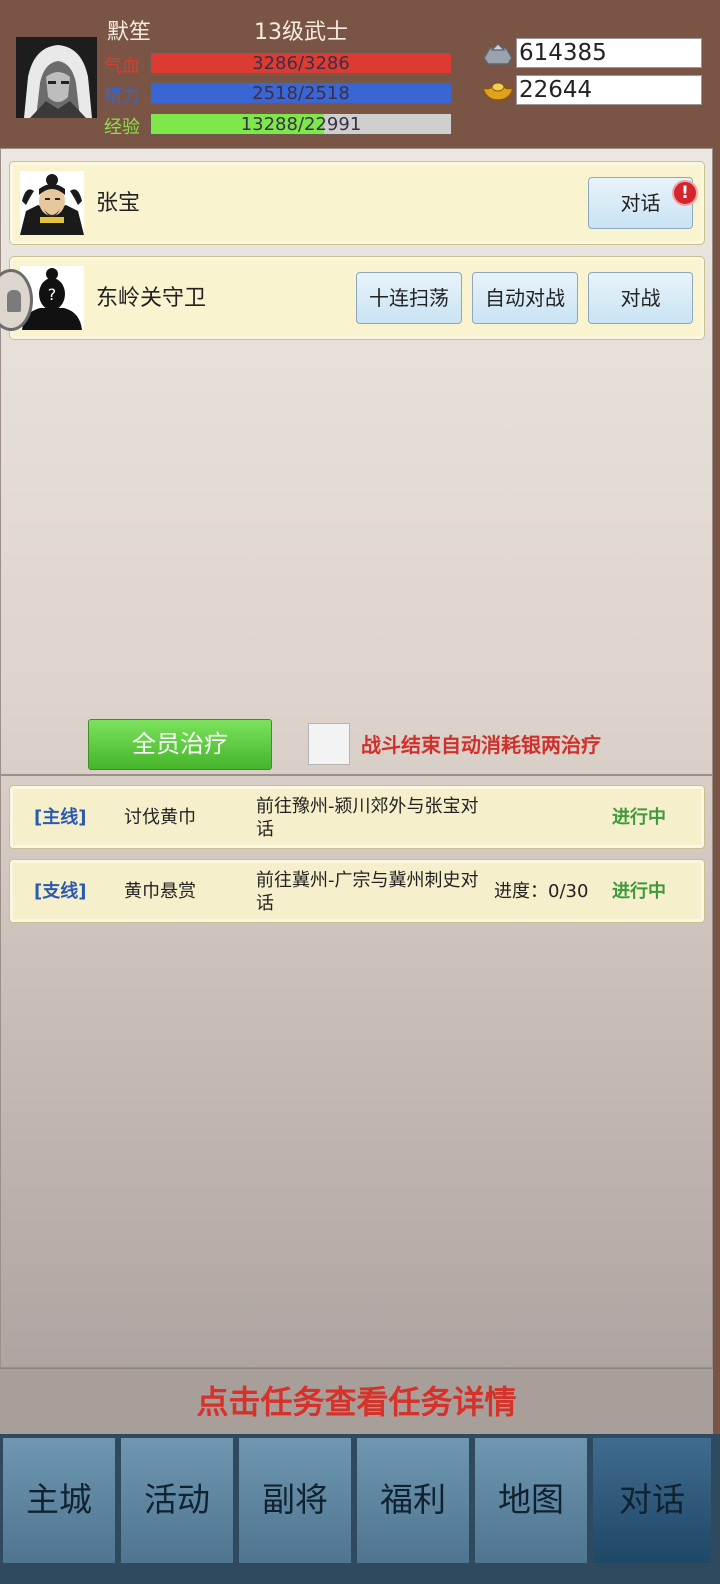 The width and height of the screenshot is (720, 1584). I want to click on hp-value: 3286/3286, so click(301, 63).